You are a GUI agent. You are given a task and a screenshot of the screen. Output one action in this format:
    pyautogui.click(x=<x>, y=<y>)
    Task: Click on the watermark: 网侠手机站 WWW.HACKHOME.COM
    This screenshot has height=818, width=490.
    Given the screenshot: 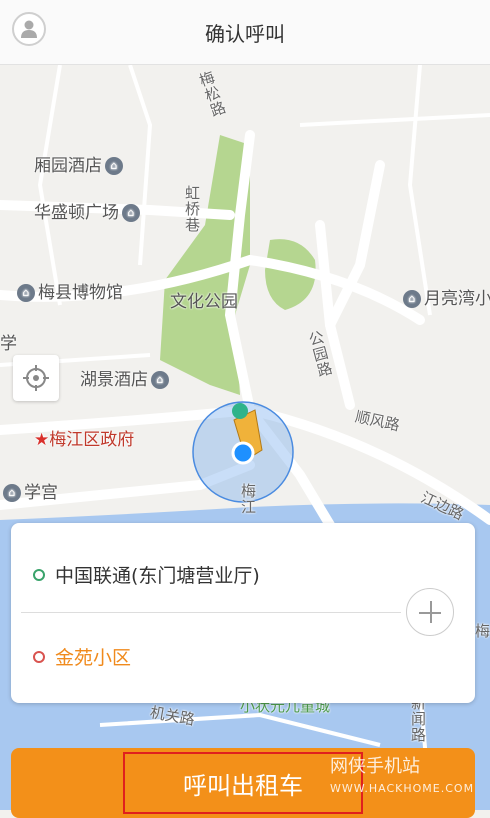 What is the action you would take?
    pyautogui.click(x=402, y=775)
    